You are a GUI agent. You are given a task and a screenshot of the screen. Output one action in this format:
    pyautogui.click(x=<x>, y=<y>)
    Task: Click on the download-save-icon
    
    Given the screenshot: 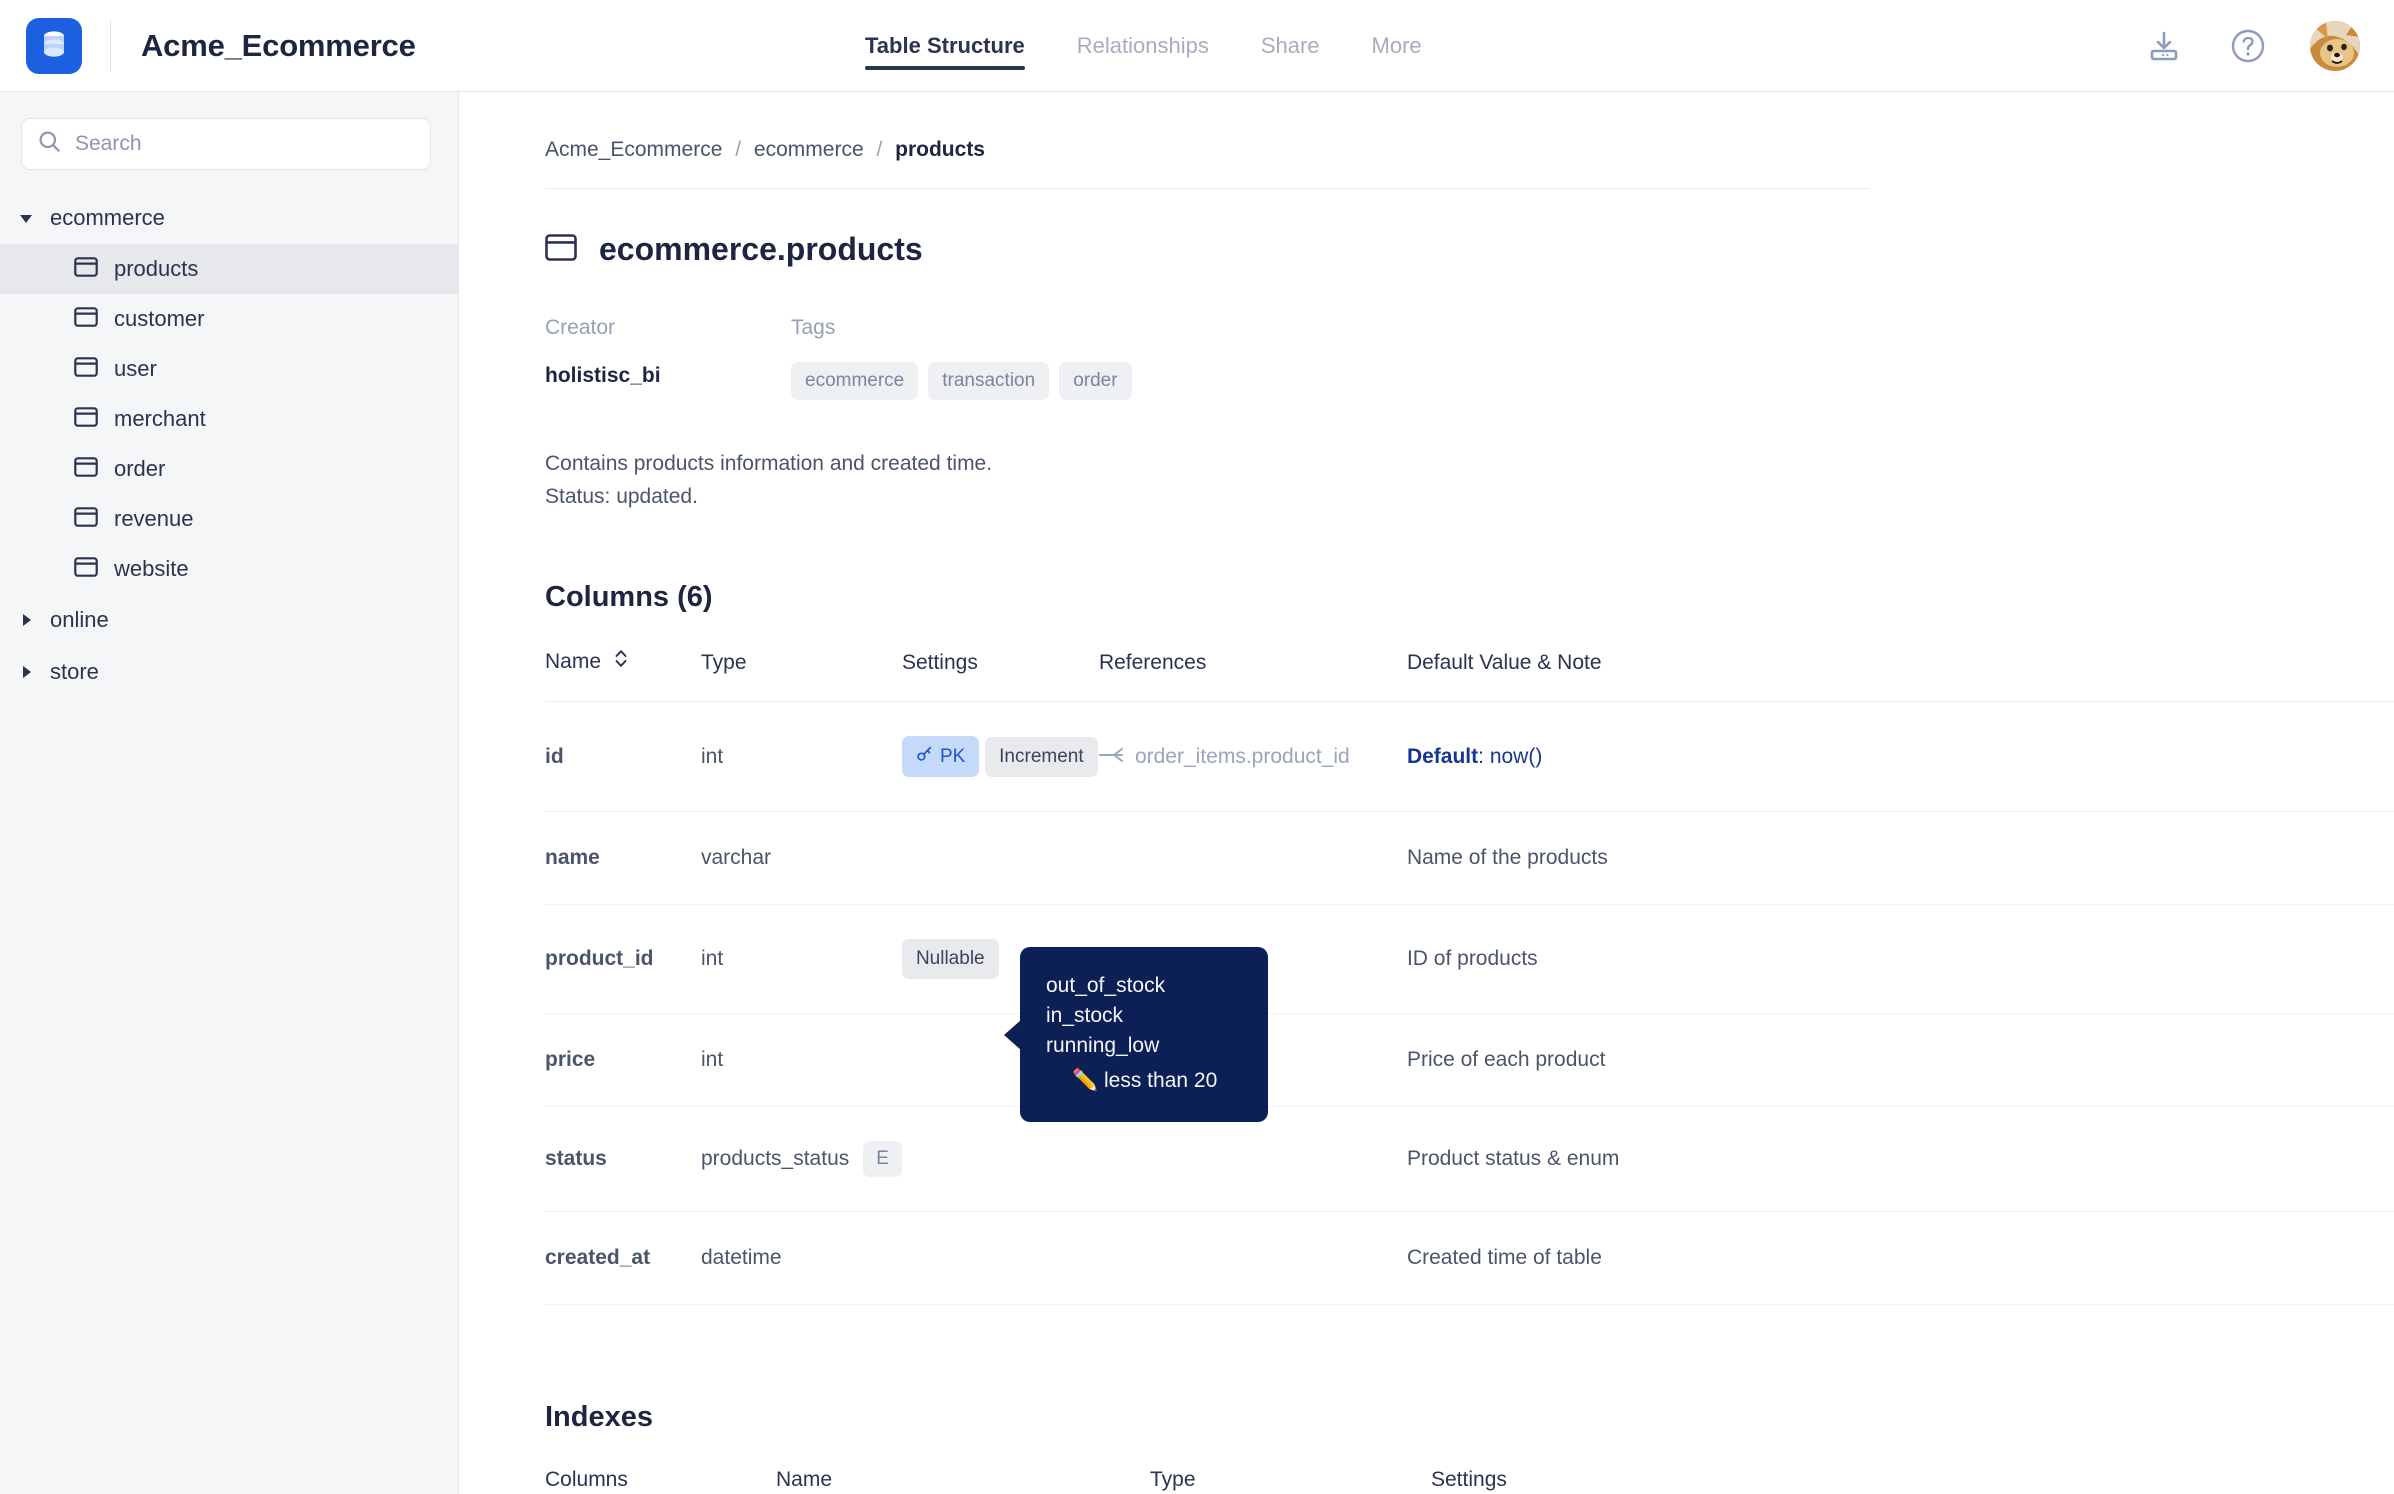 What is the action you would take?
    pyautogui.click(x=2164, y=46)
    